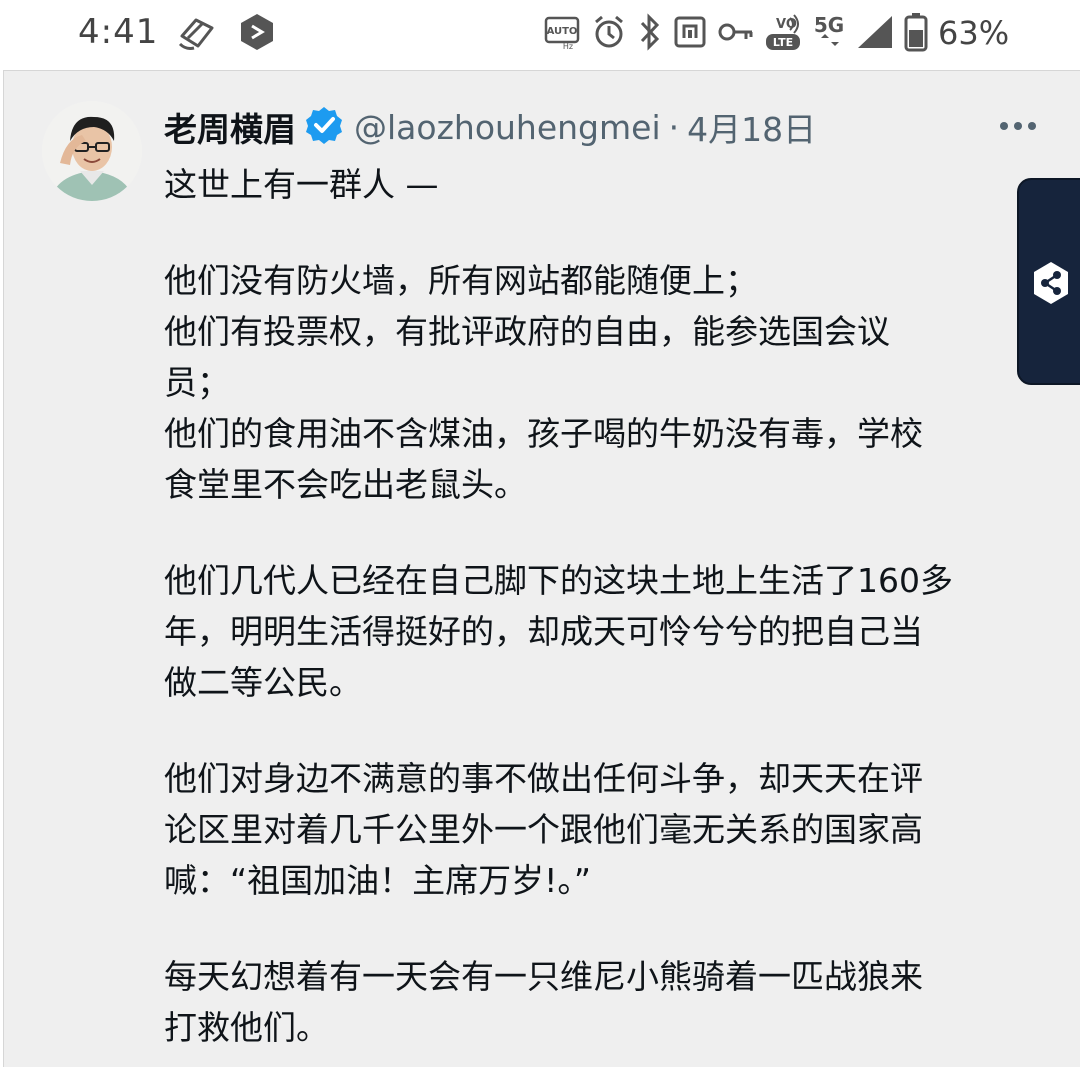 The height and width of the screenshot is (1067, 1080). I want to click on more-options-button, so click(1019, 126).